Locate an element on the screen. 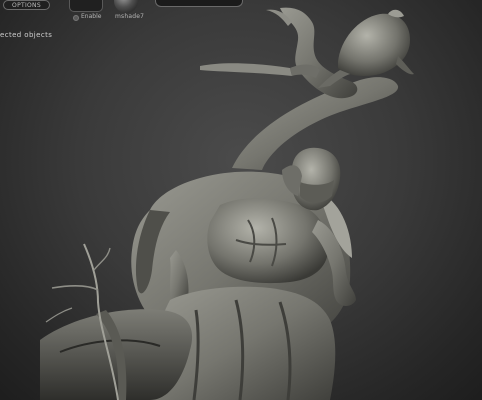 The image size is (482, 400). options-button: OPTIONS is located at coordinates (26, 5).